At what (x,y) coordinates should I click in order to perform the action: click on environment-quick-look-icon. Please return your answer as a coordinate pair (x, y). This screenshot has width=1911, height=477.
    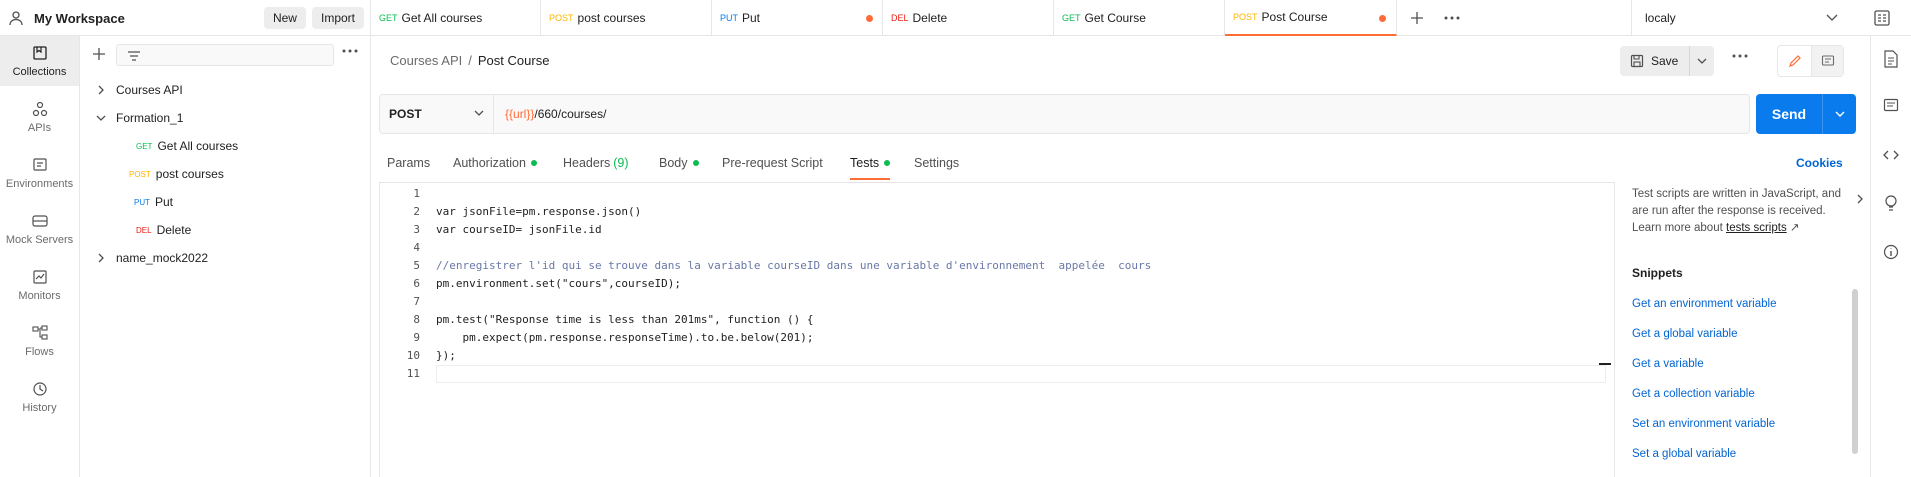
    Looking at the image, I should click on (1882, 18).